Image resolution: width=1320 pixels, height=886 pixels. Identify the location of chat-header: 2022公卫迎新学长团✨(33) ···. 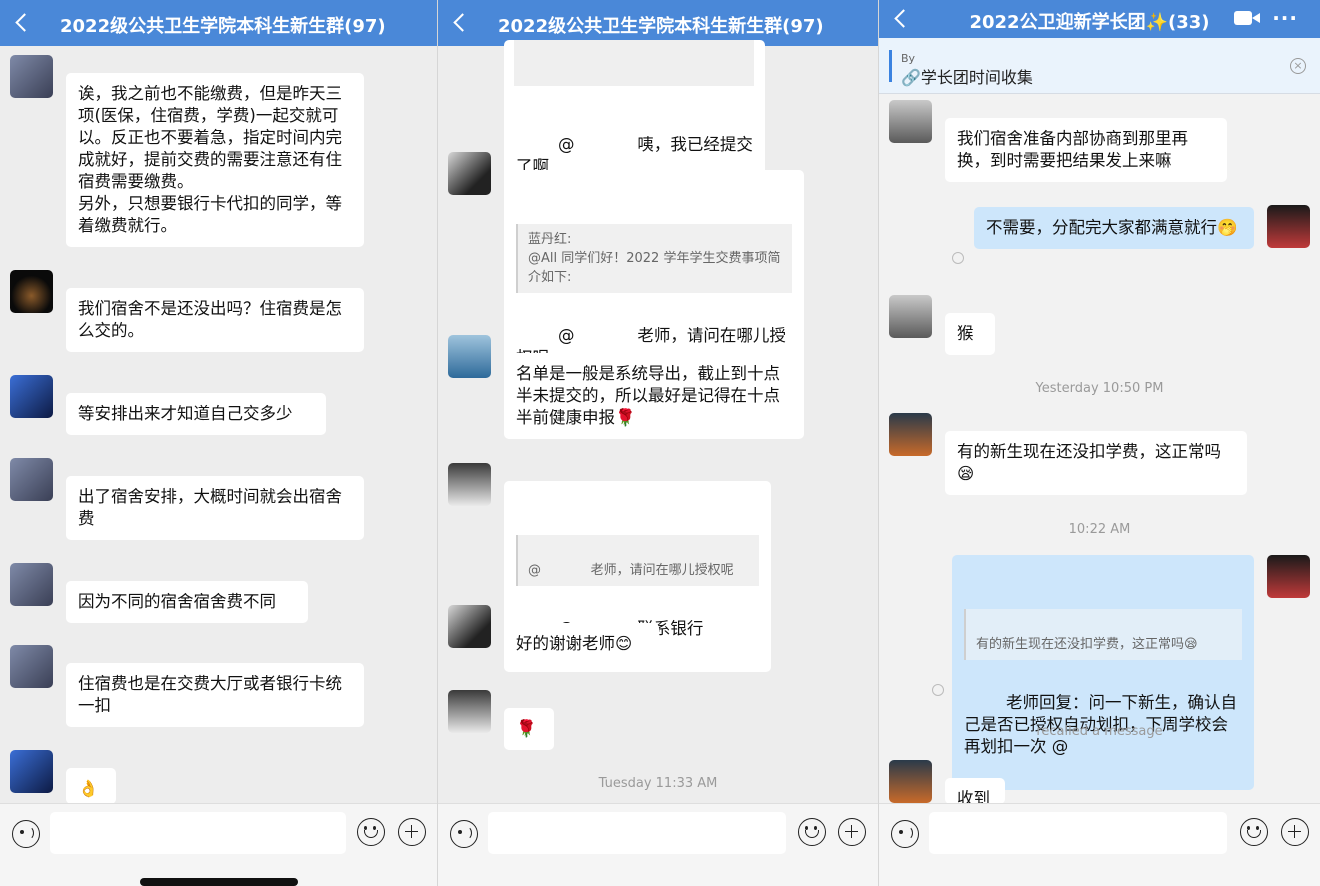
(1099, 19).